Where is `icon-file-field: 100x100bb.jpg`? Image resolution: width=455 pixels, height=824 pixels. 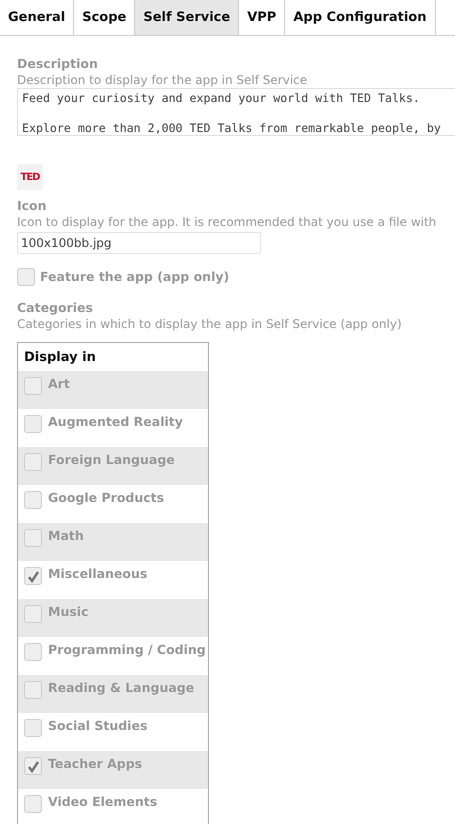 icon-file-field: 100x100bb.jpg is located at coordinates (139, 243).